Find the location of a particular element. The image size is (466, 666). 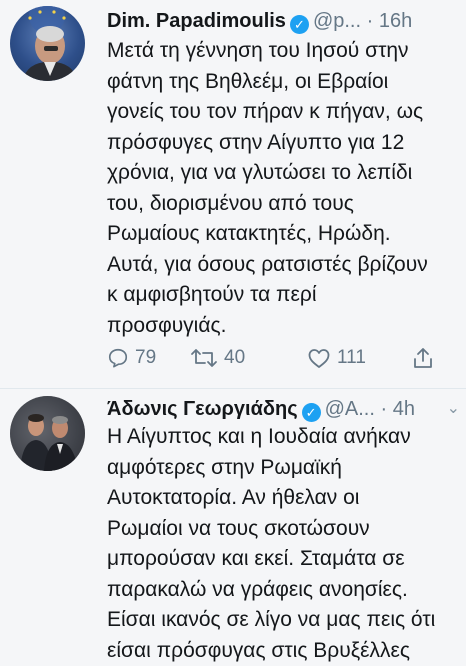

tweet-line: μπορούσαν και εκεί. Σταμάτα σε is located at coordinates (285, 559).